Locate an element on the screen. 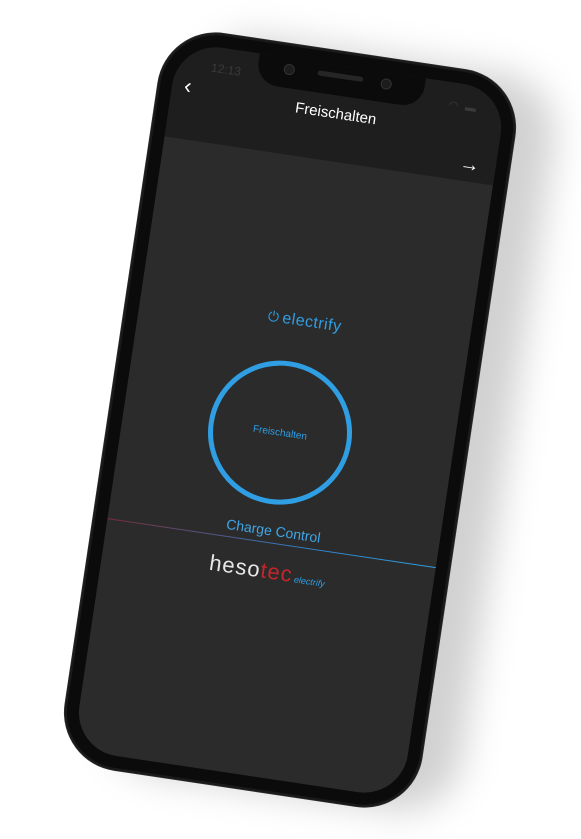 The height and width of the screenshot is (839, 581). forward-button: → is located at coordinates (469, 165).